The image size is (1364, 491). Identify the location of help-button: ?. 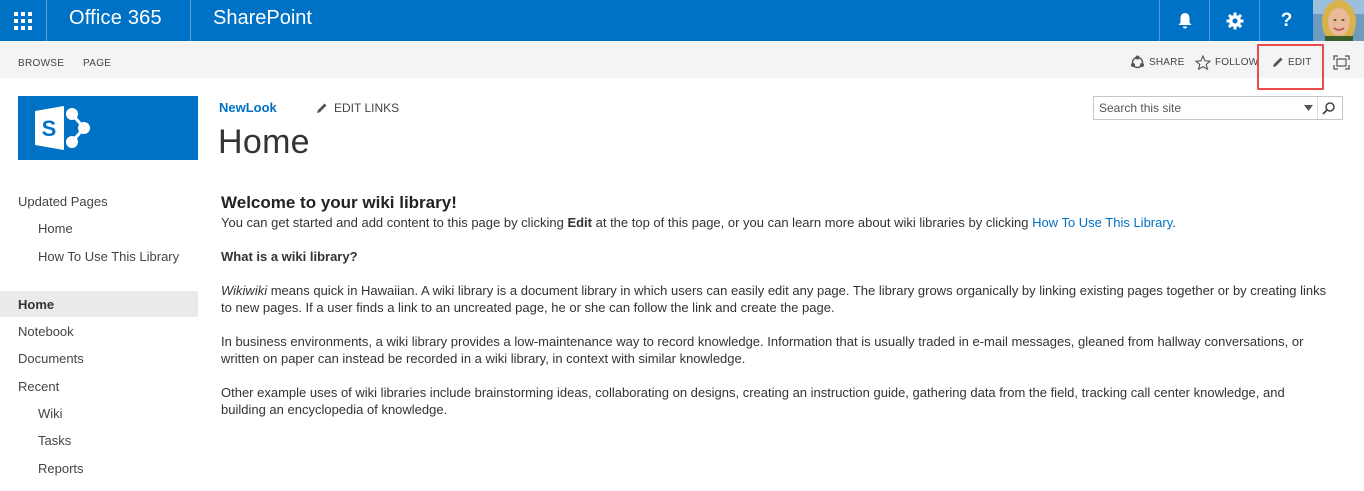
(1286, 20).